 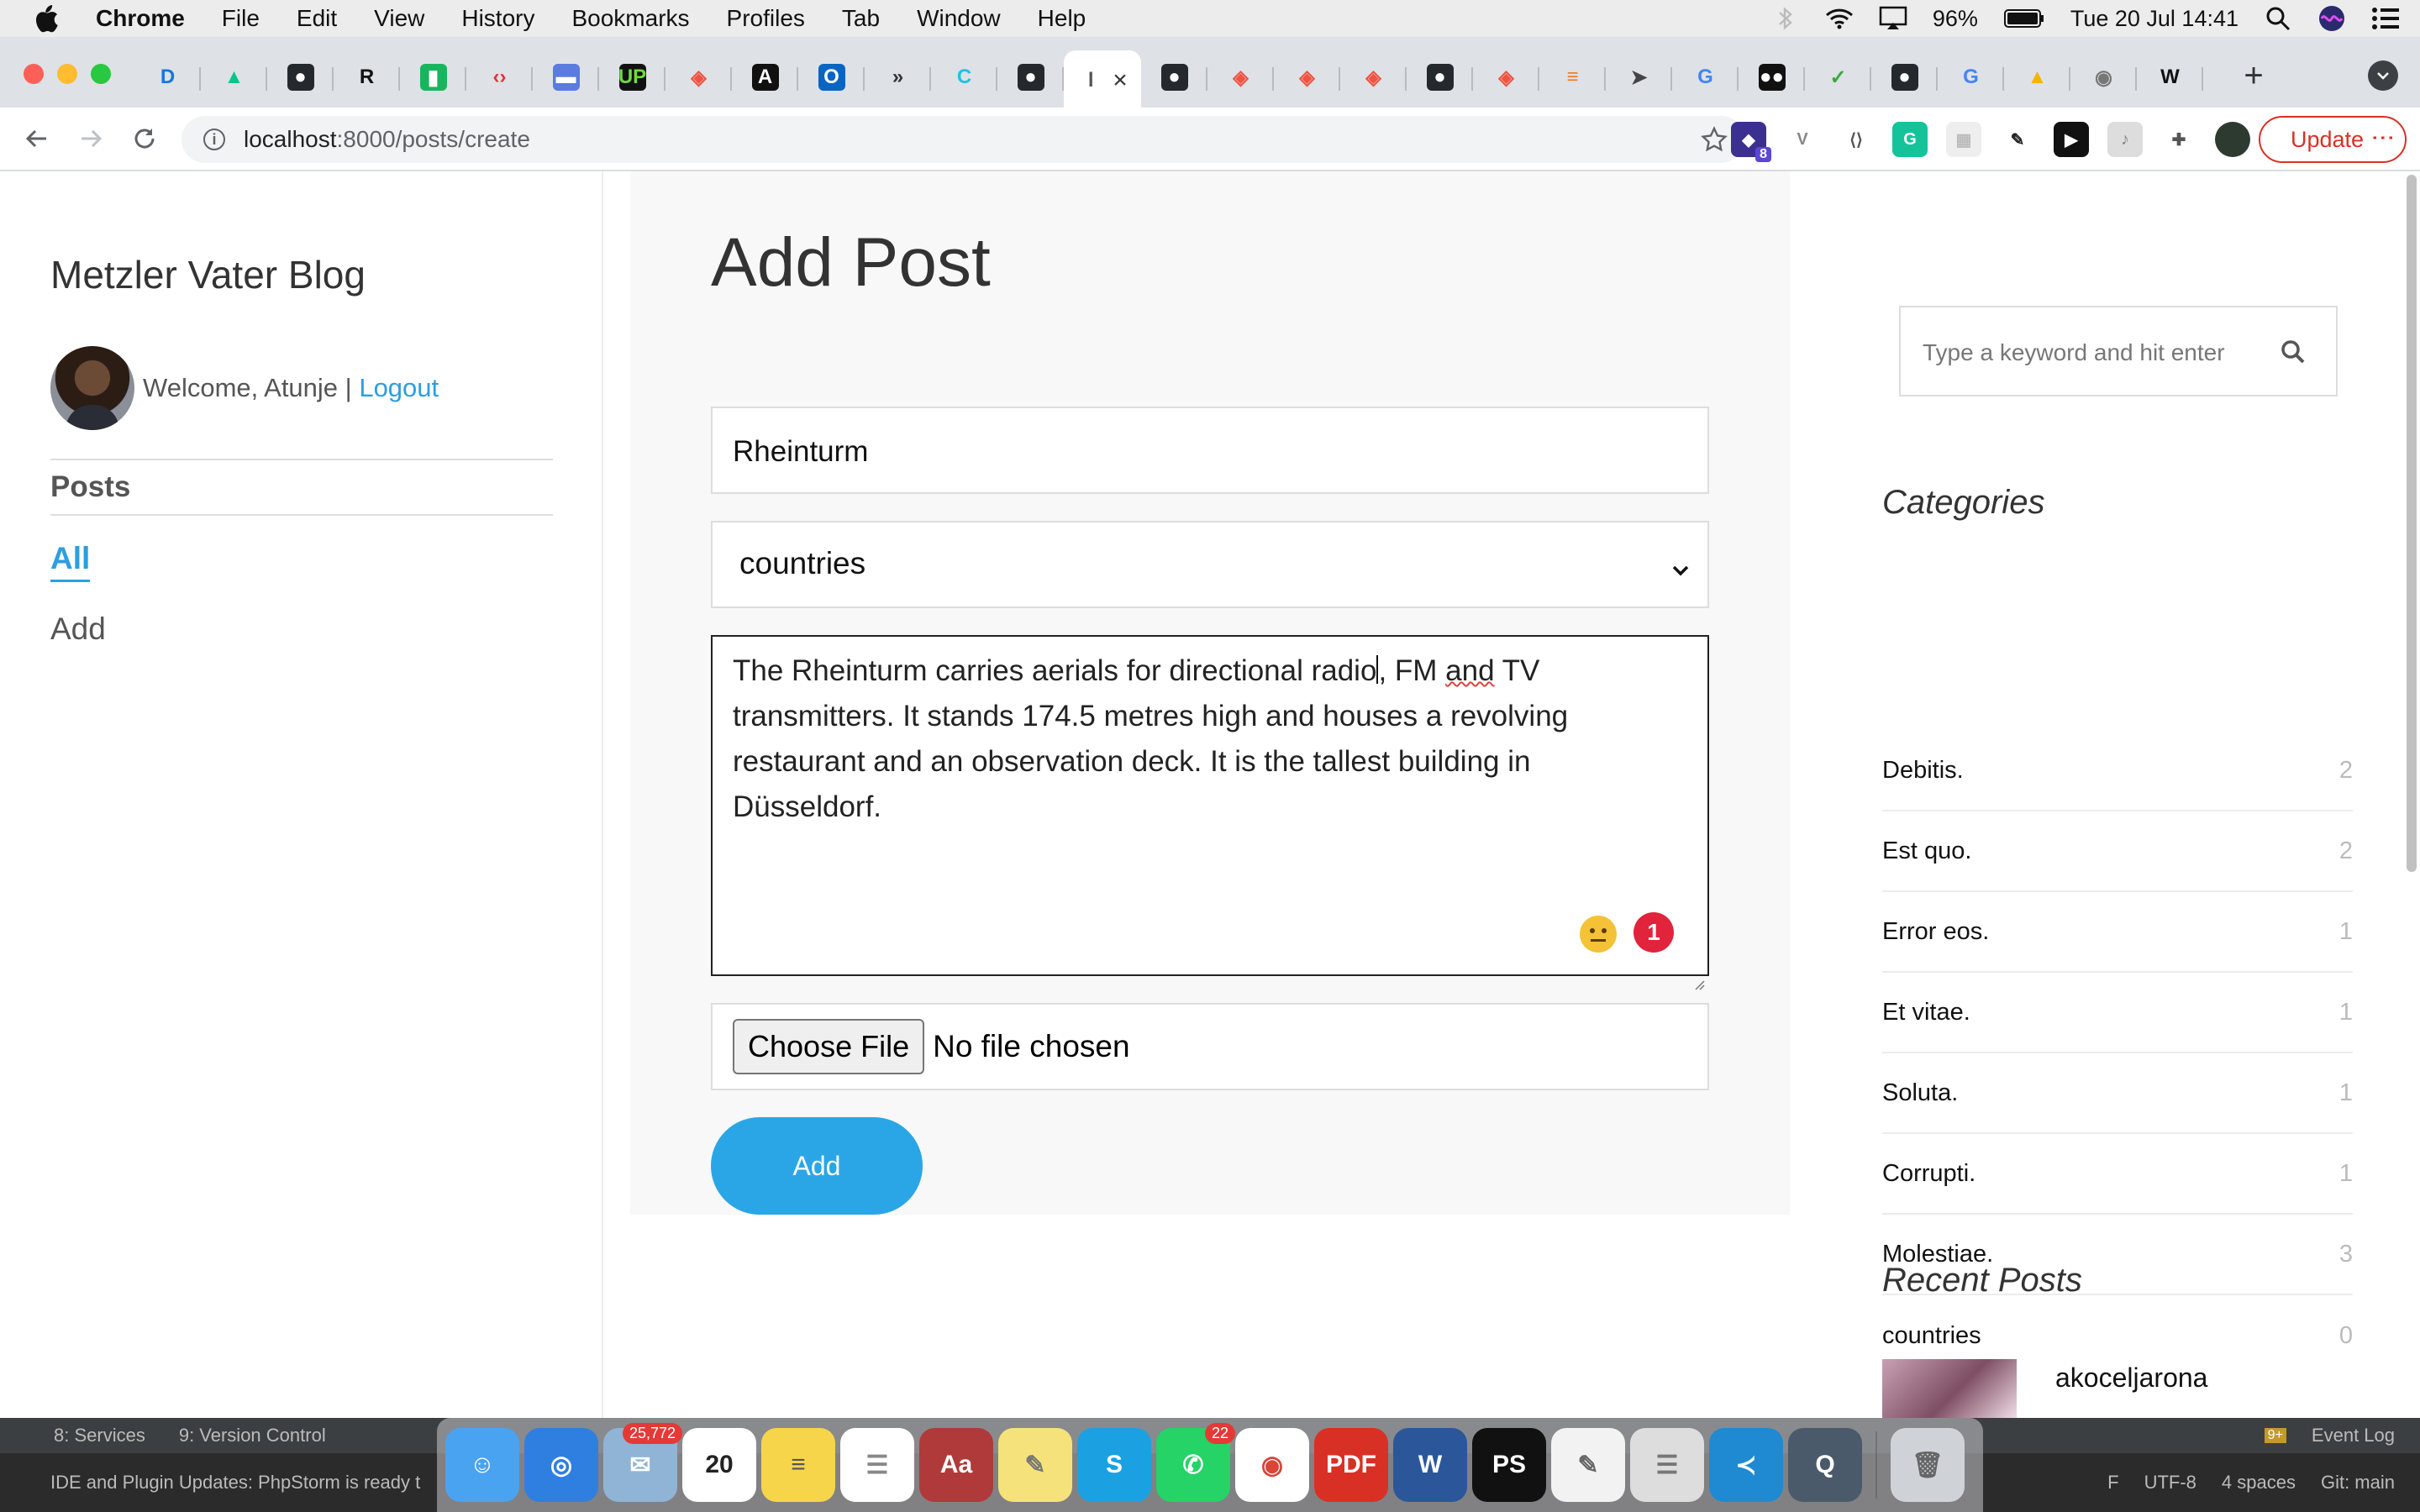 What do you see at coordinates (2353, 1435) in the screenshot?
I see `event-log-tab: Event Log` at bounding box center [2353, 1435].